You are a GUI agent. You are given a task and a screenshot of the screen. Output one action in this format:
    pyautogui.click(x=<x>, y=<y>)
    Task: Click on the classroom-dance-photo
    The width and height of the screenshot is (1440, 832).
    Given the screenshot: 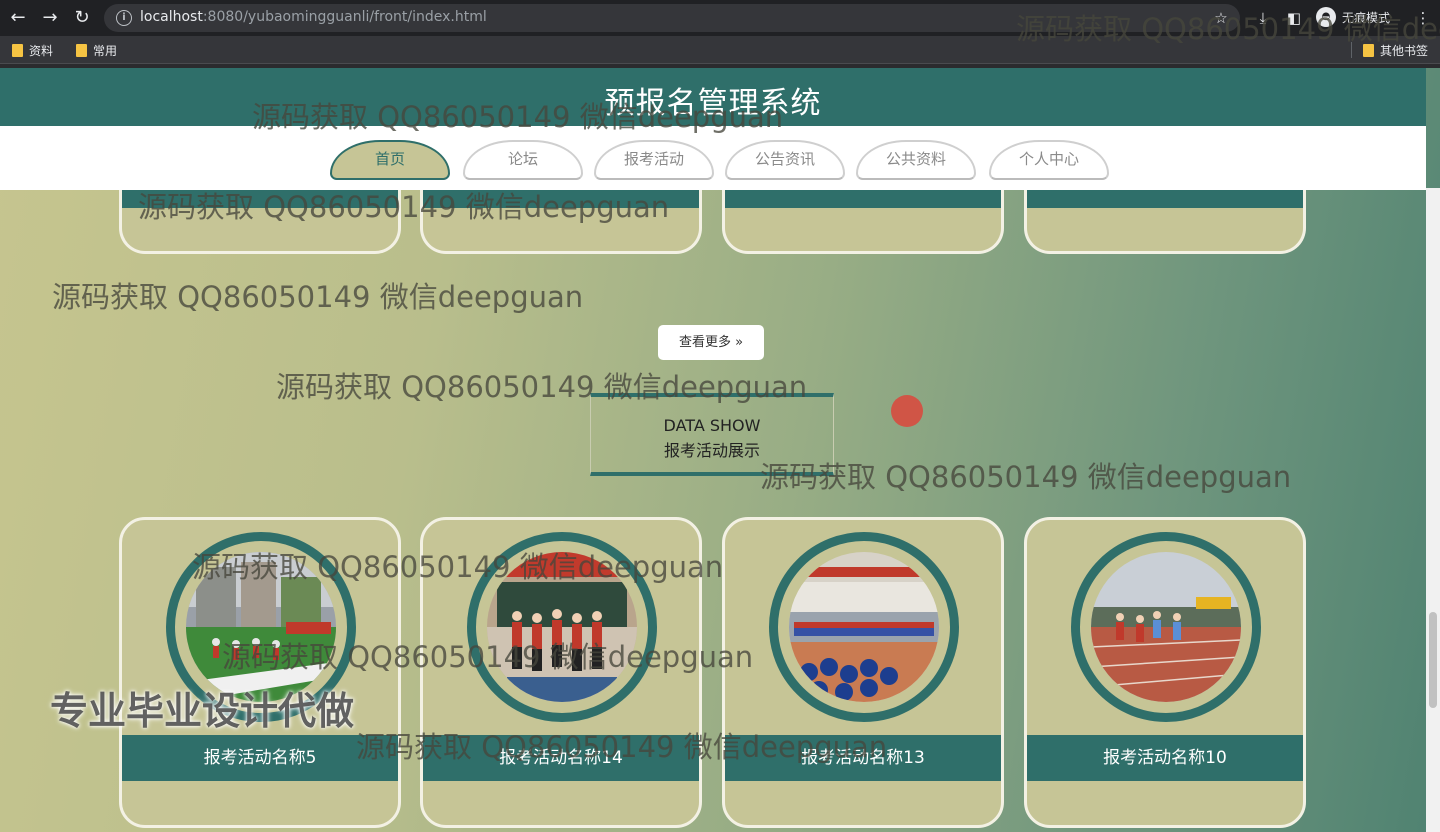 What is the action you would take?
    pyautogui.click(x=562, y=627)
    